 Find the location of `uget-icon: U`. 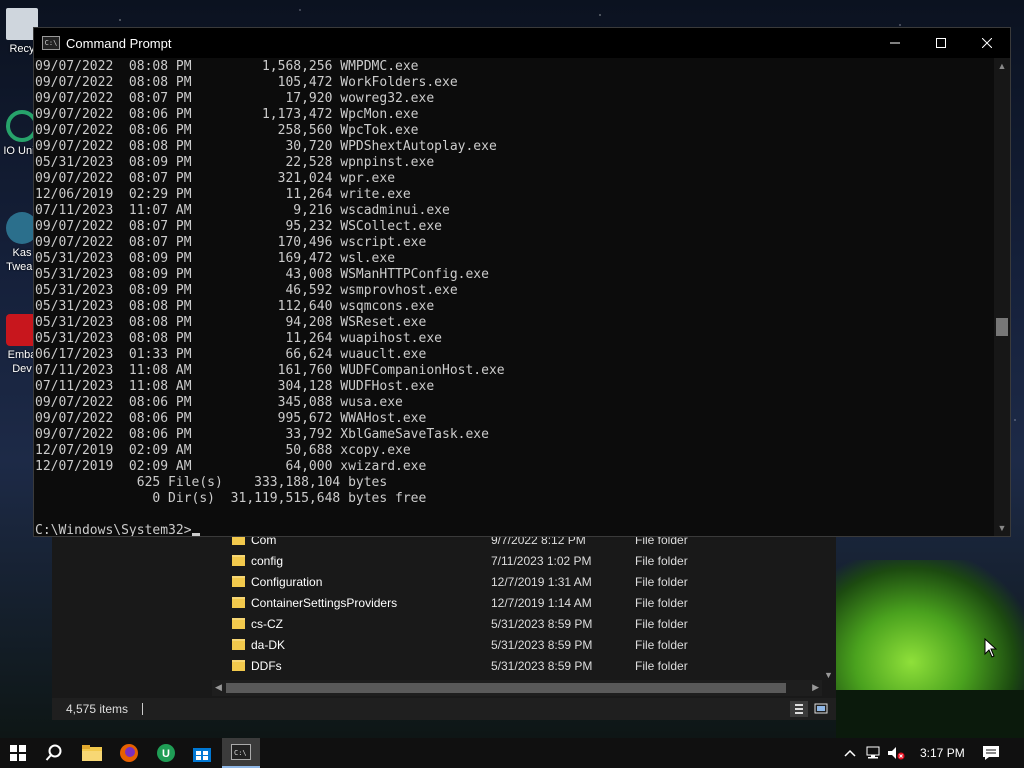

uget-icon: U is located at coordinates (166, 753).